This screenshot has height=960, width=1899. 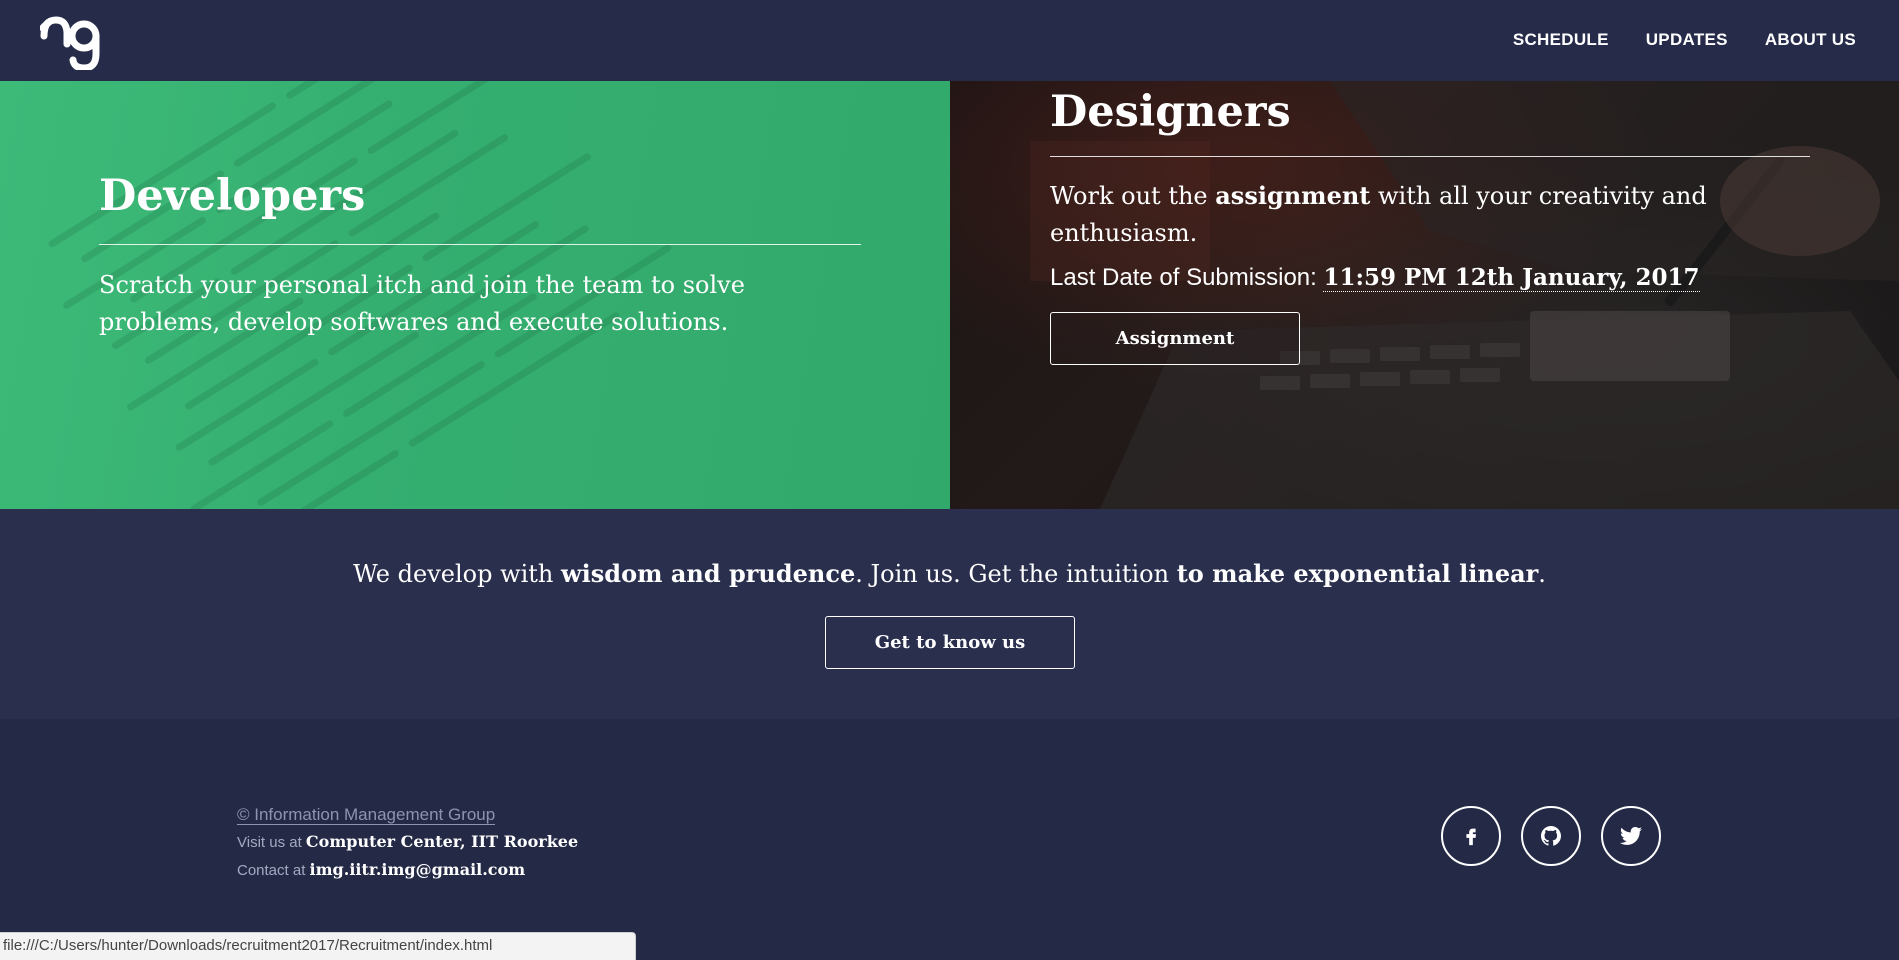 What do you see at coordinates (1631, 836) in the screenshot?
I see `twitter-icon` at bounding box center [1631, 836].